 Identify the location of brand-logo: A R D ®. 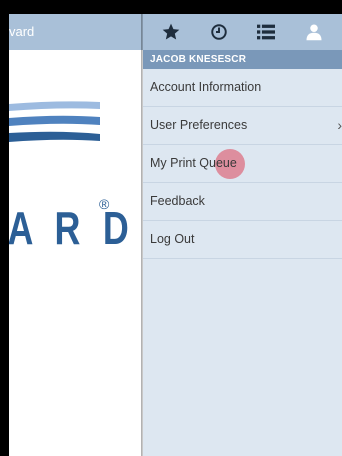
(72, 177).